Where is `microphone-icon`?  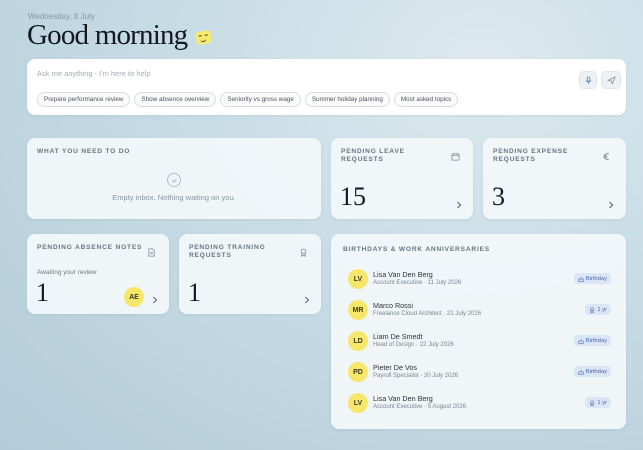 microphone-icon is located at coordinates (588, 79).